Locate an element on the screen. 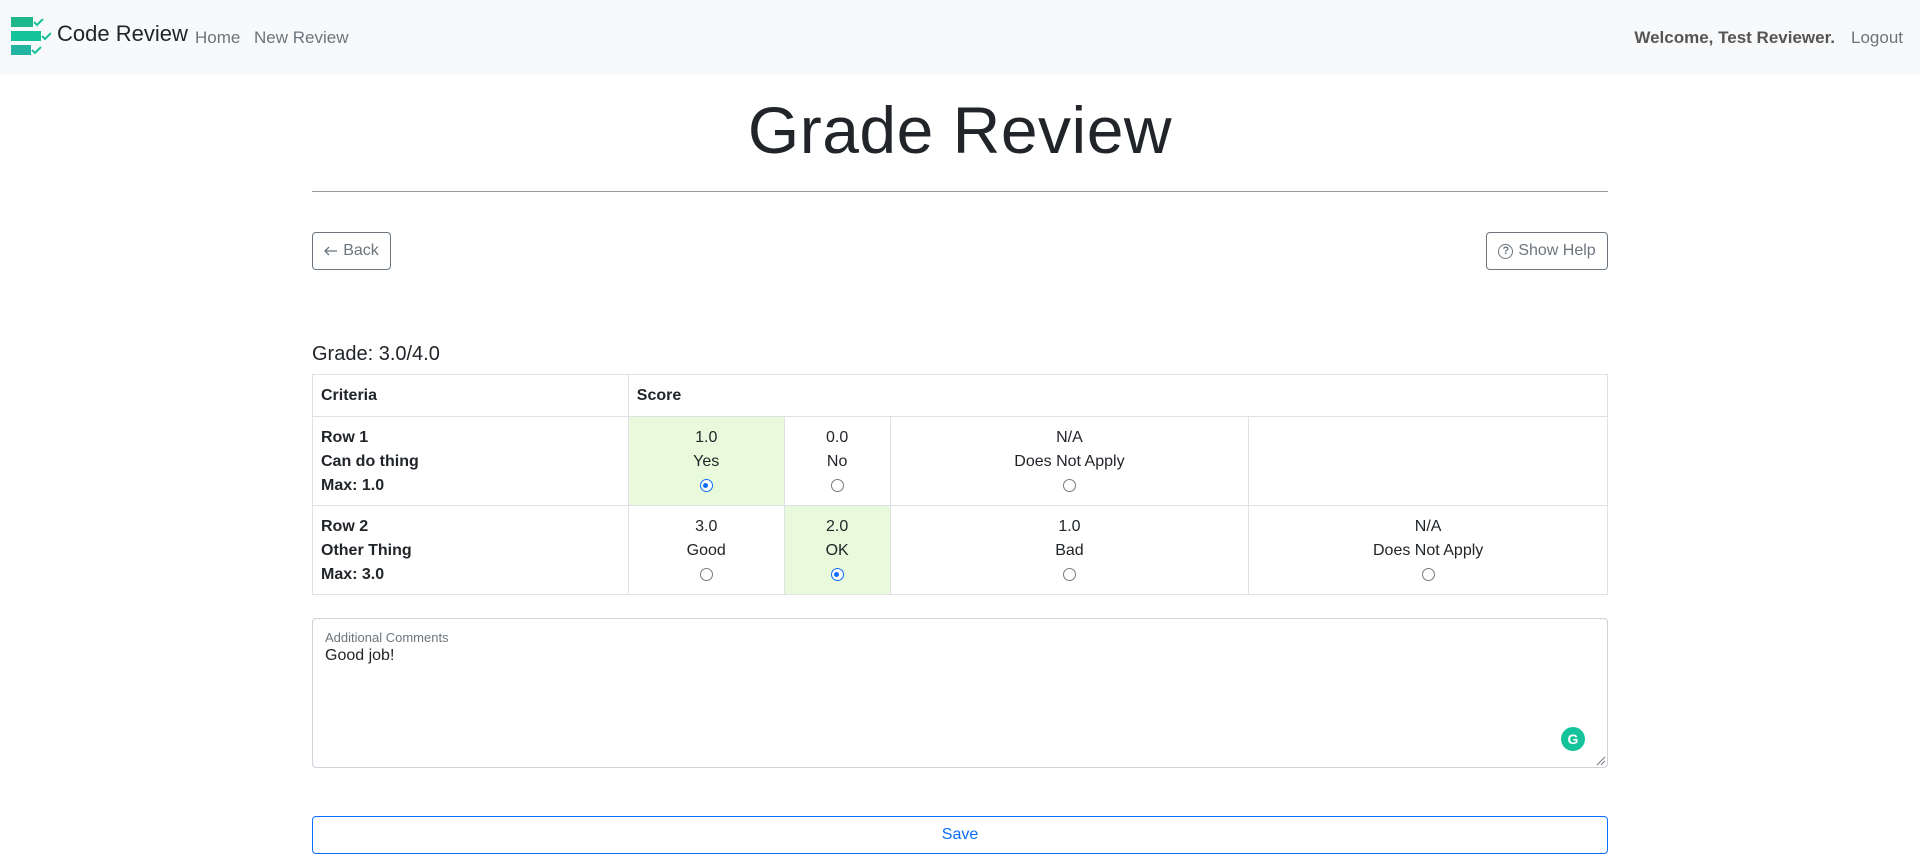  score-option: 2.0 OK is located at coordinates (837, 550).